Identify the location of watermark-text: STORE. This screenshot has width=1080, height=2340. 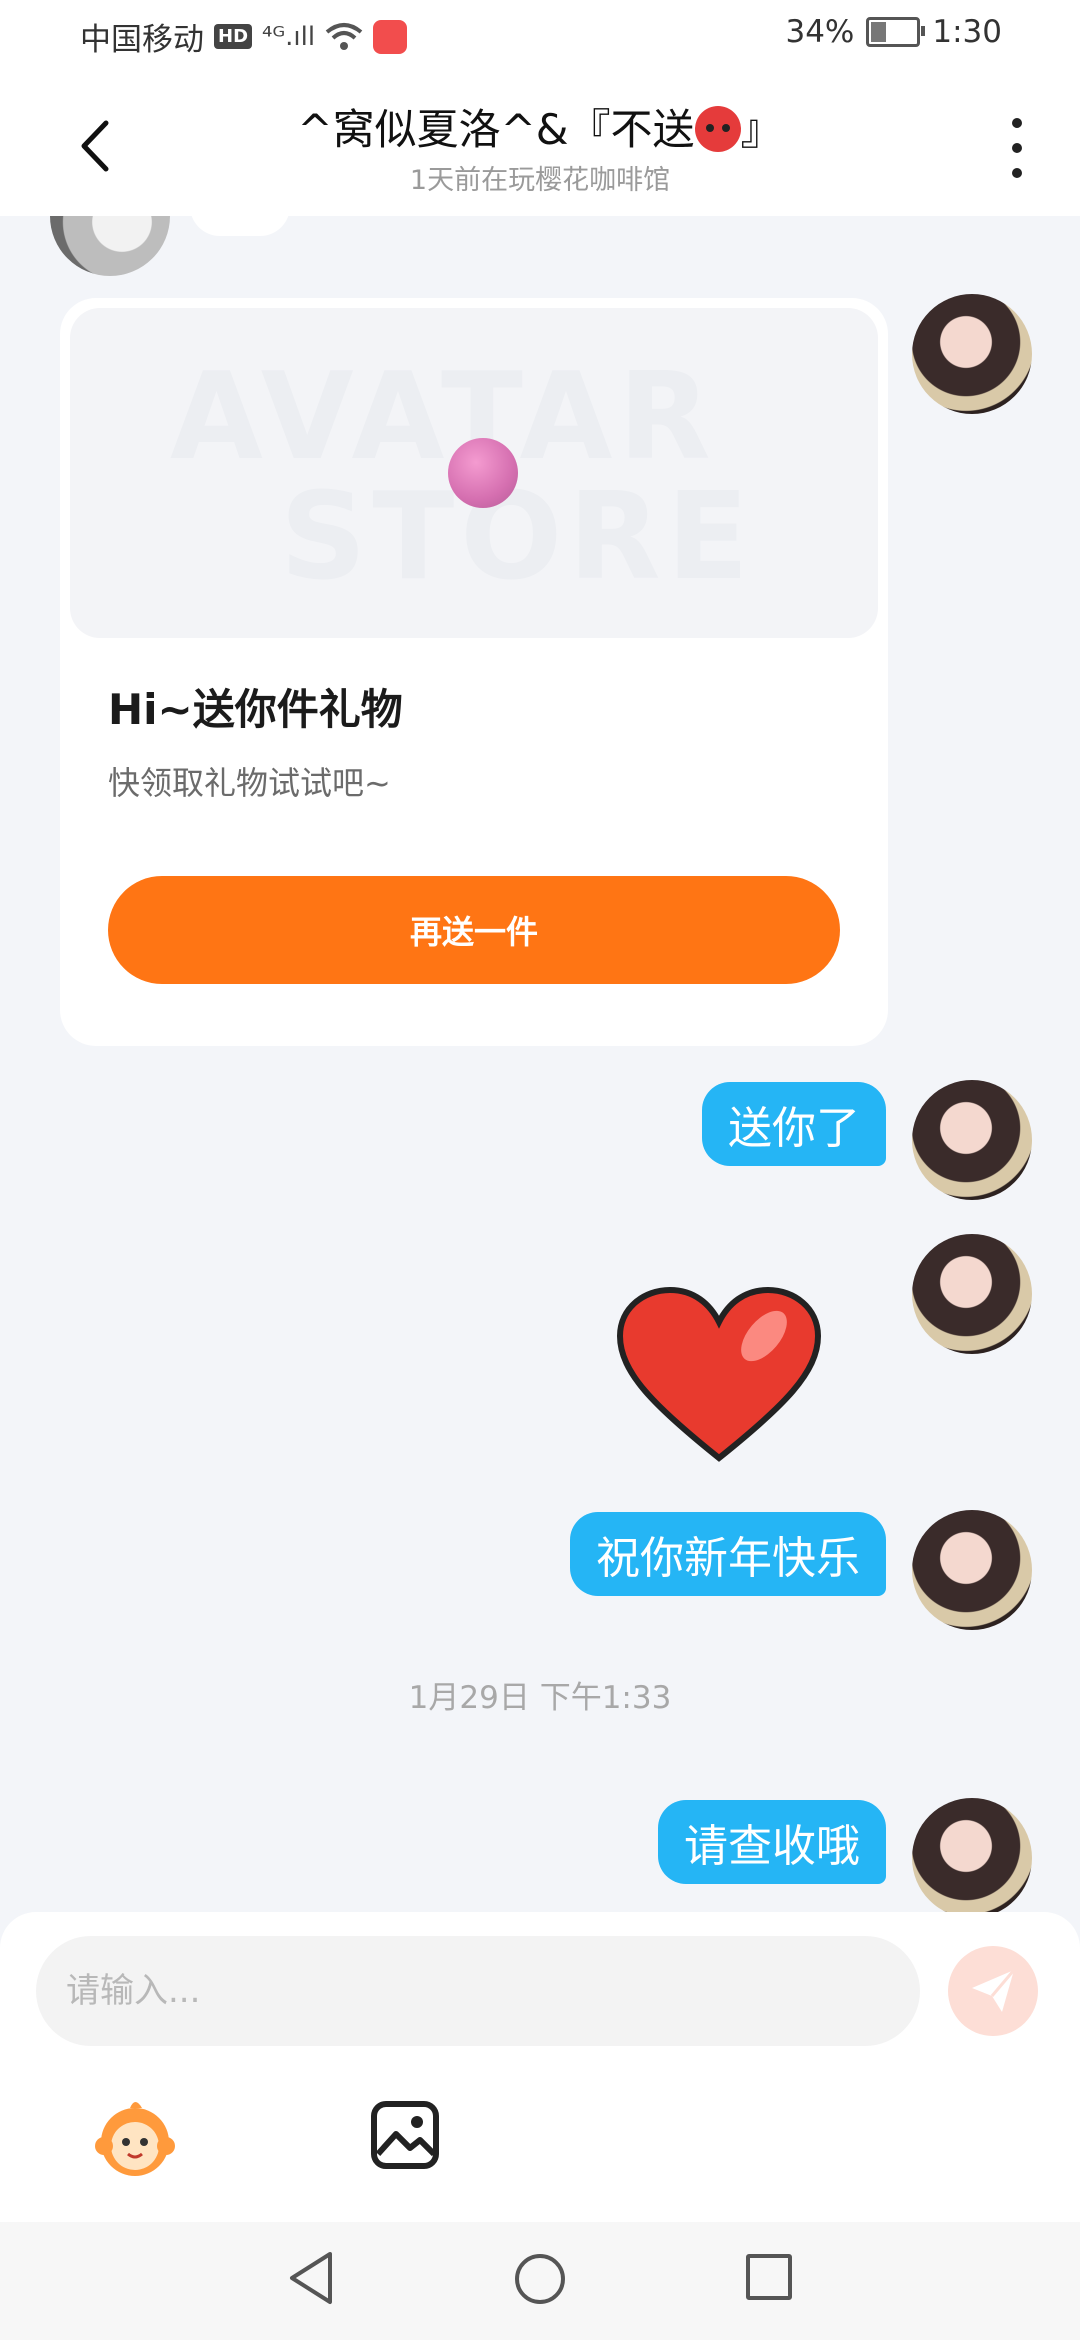
(517, 537).